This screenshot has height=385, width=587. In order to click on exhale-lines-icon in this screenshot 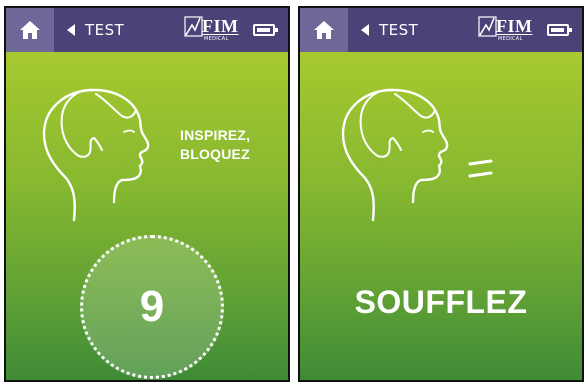, I will do `click(480, 168)`.